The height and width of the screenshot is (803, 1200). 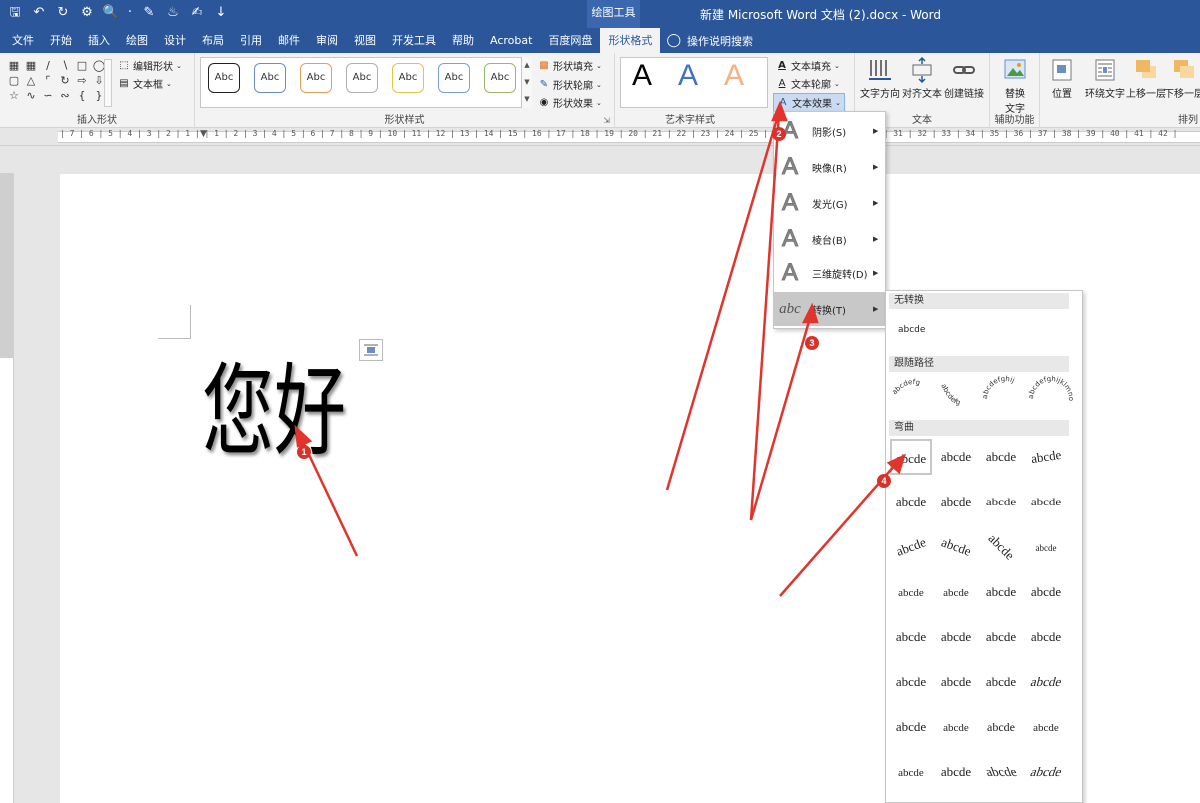 I want to click on shape-outline-button: ✎ 形状轮廓 ⌄, so click(x=570, y=85).